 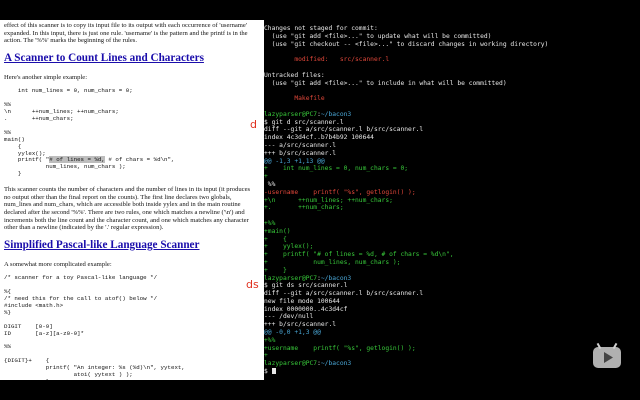 I want to click on terminal-text: index 0000000..4c3d4cf, so click(x=306, y=309).